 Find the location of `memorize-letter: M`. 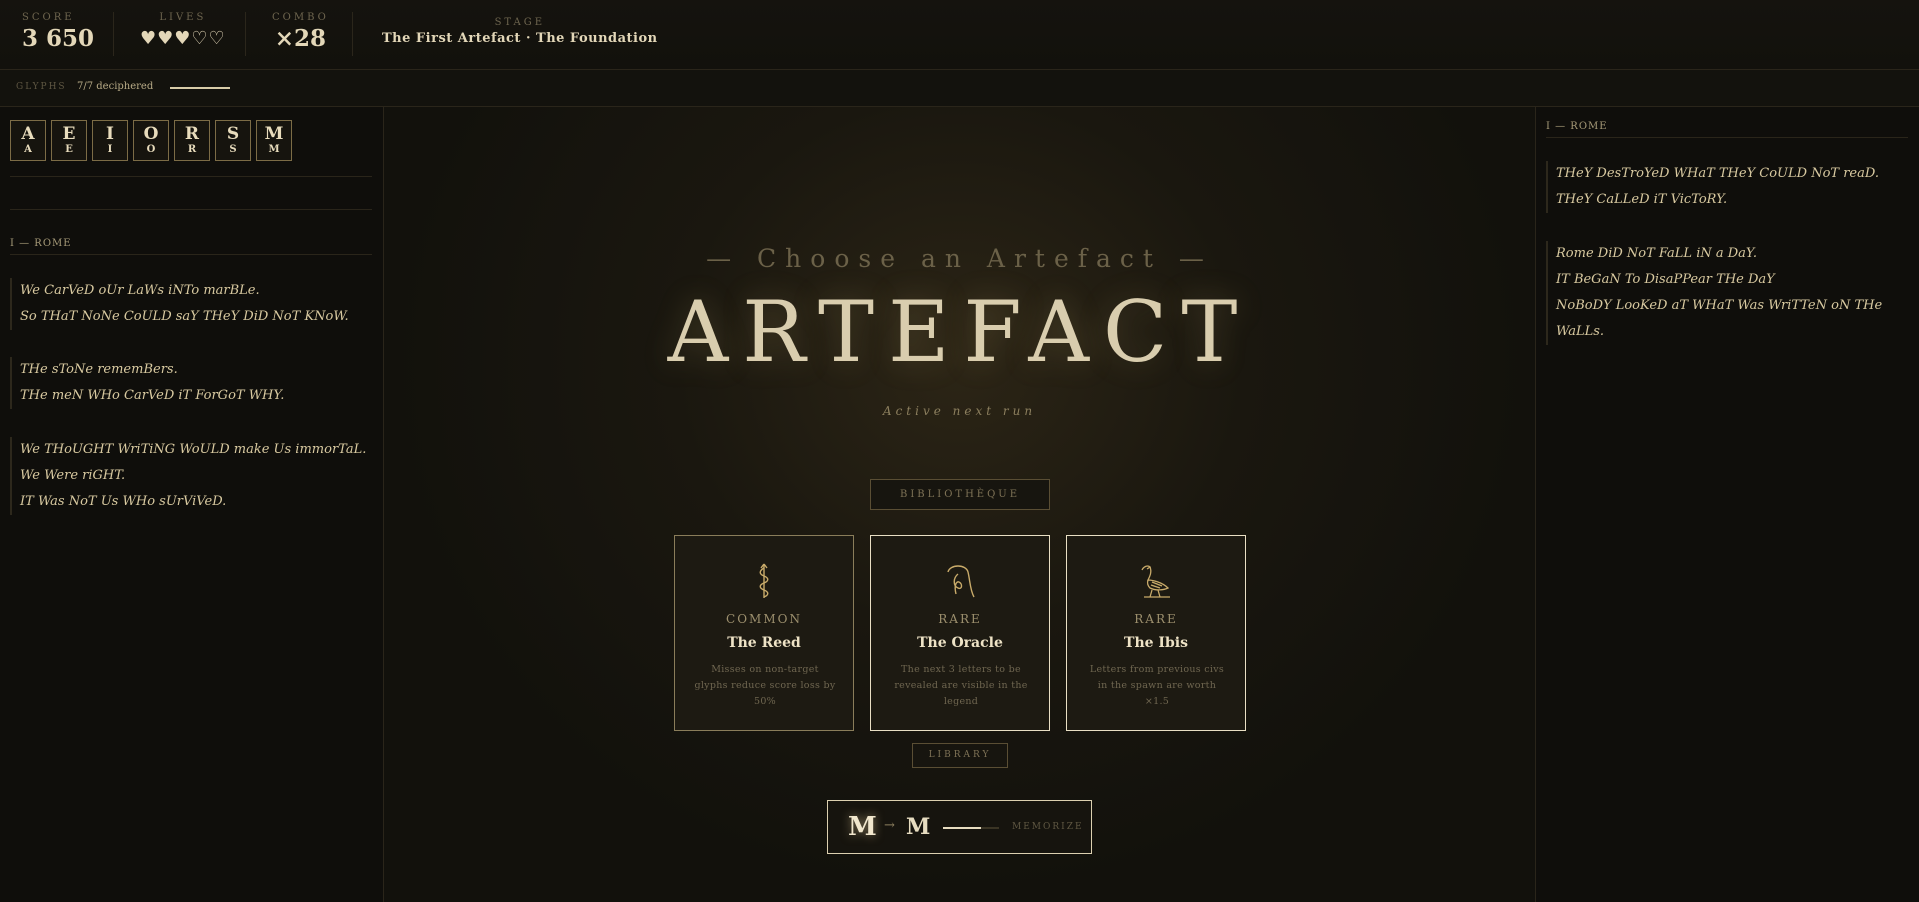

memorize-letter: M is located at coordinates (918, 827).